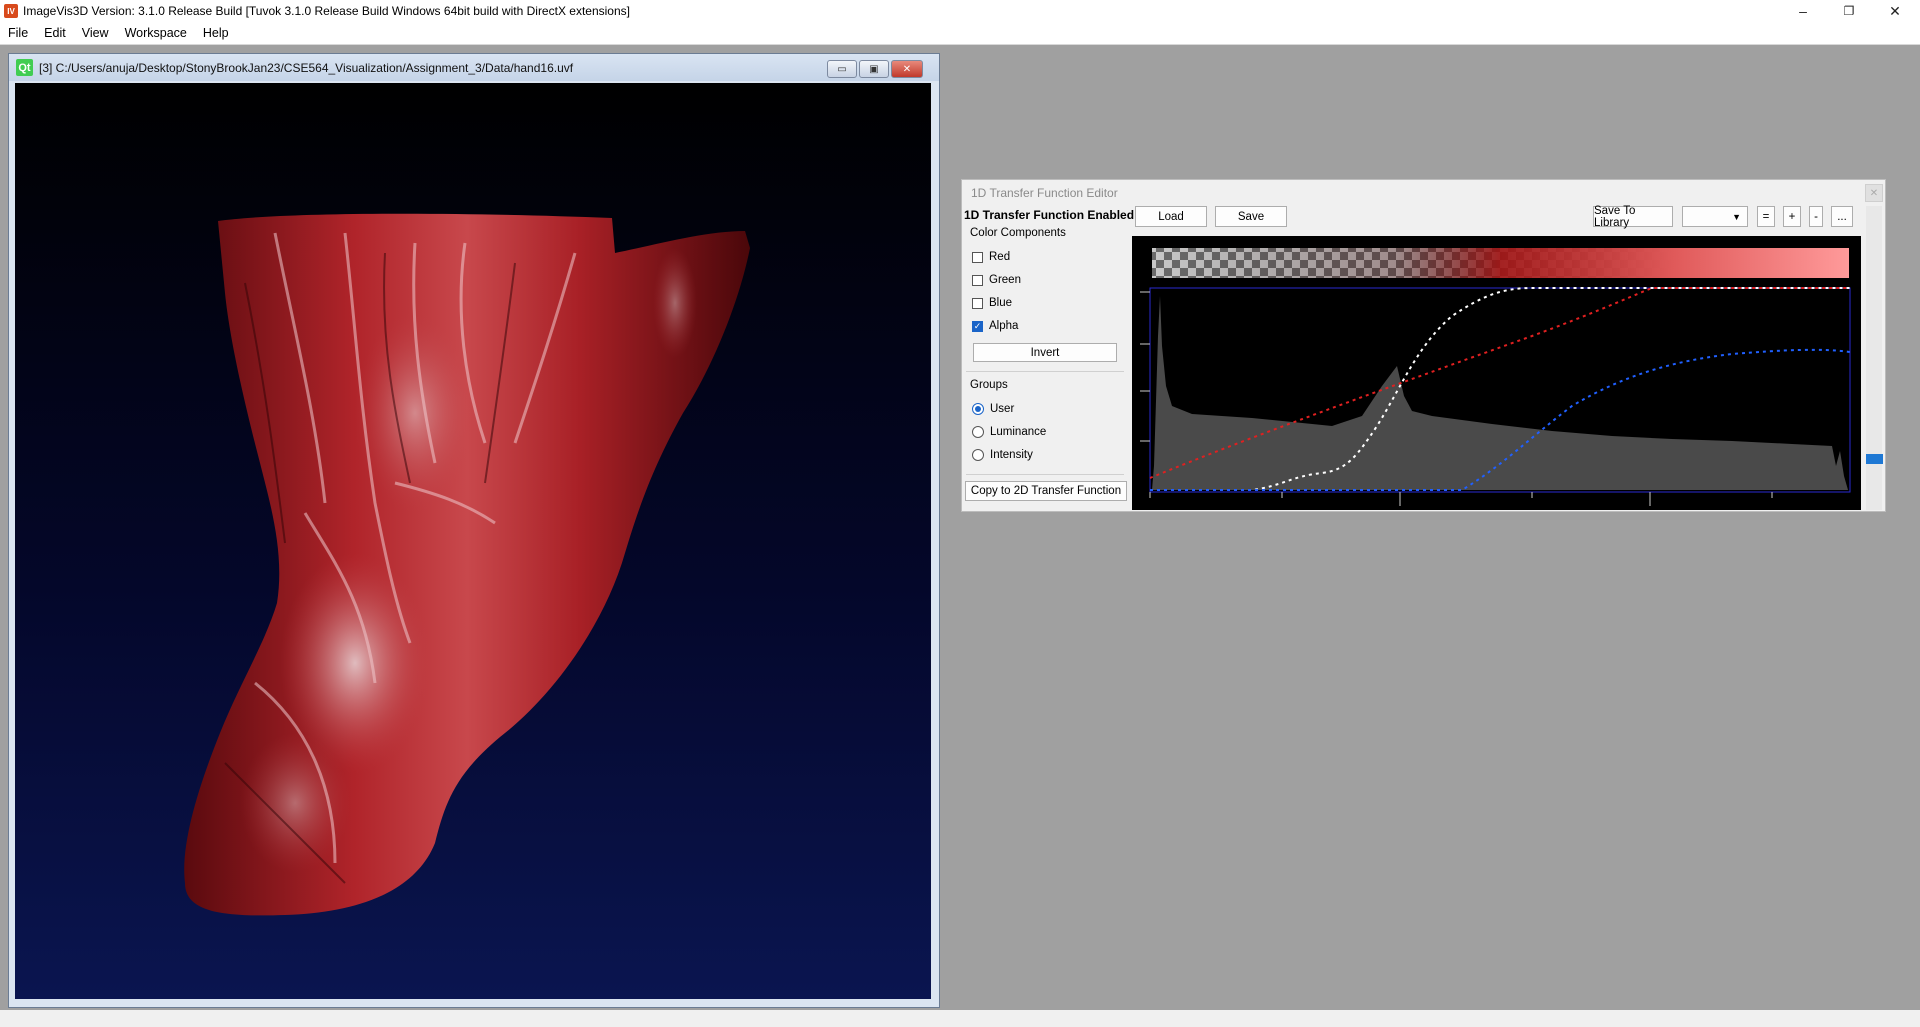 The height and width of the screenshot is (1027, 1920). Describe the element at coordinates (1002, 409) in the screenshot. I see `user-label: User` at that location.